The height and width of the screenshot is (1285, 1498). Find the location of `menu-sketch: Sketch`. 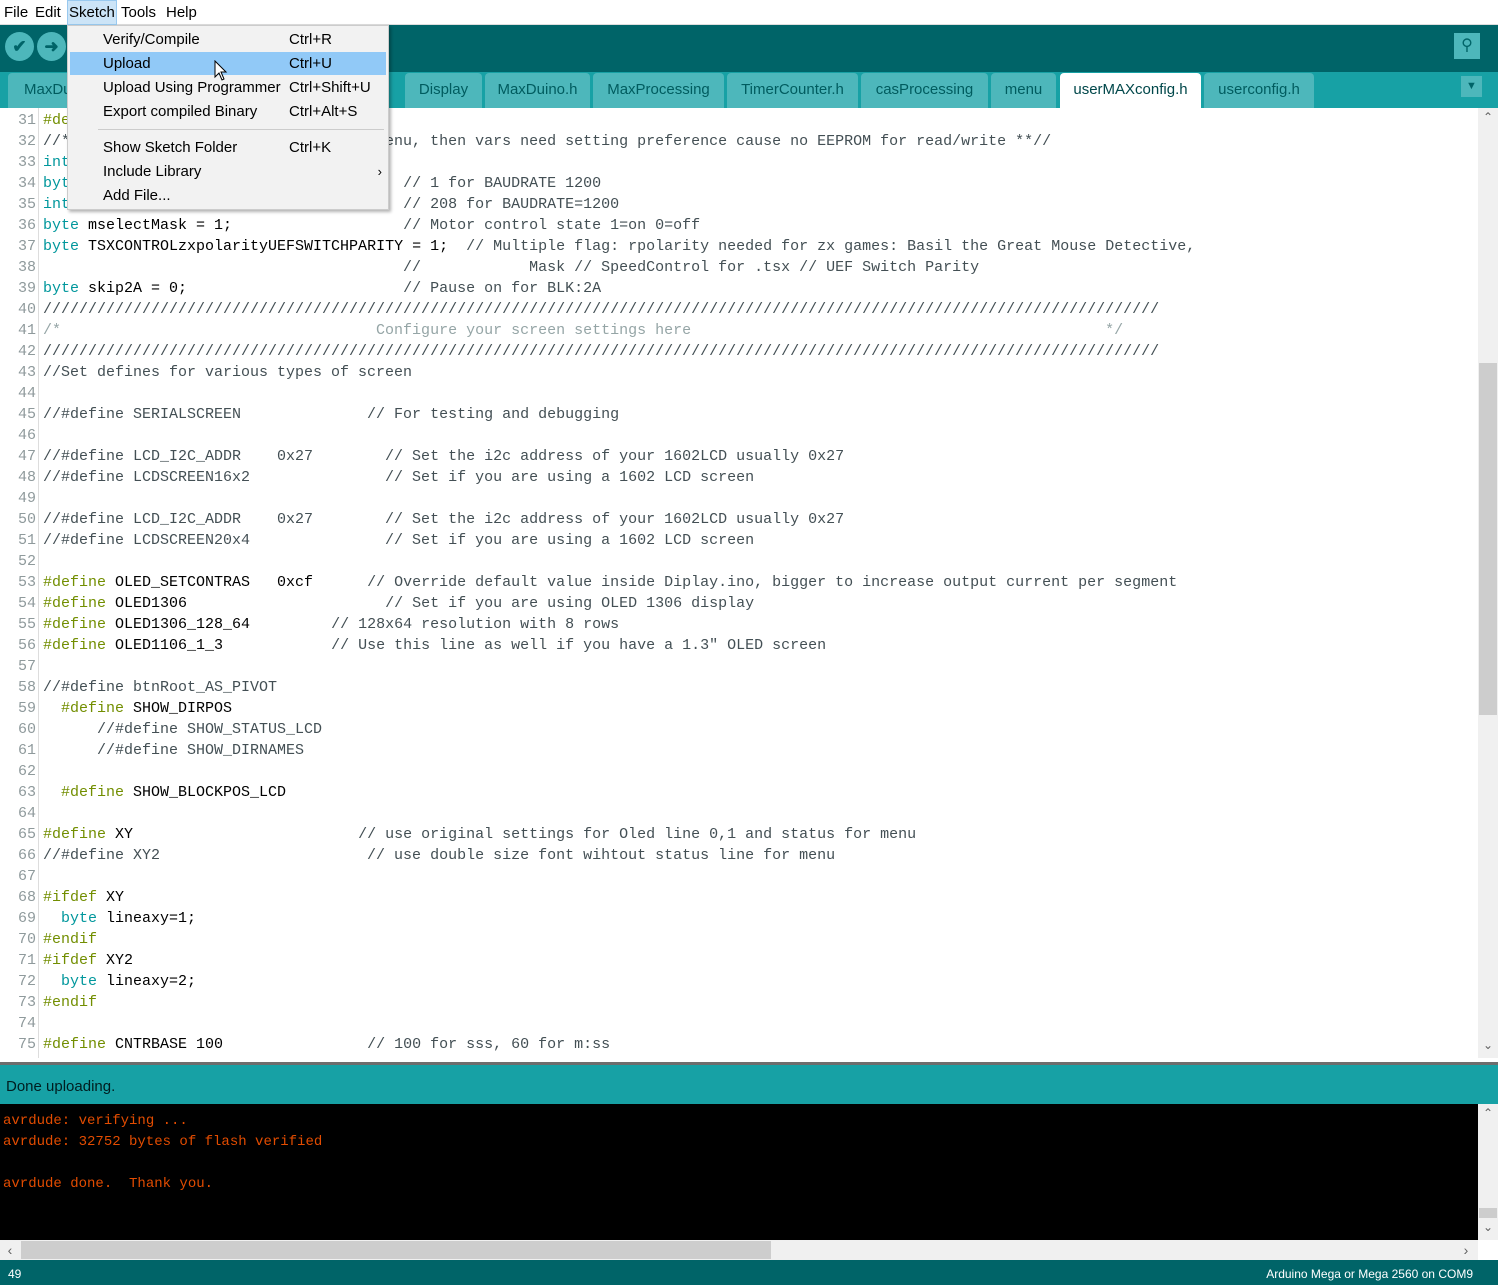

menu-sketch: Sketch is located at coordinates (92, 12).